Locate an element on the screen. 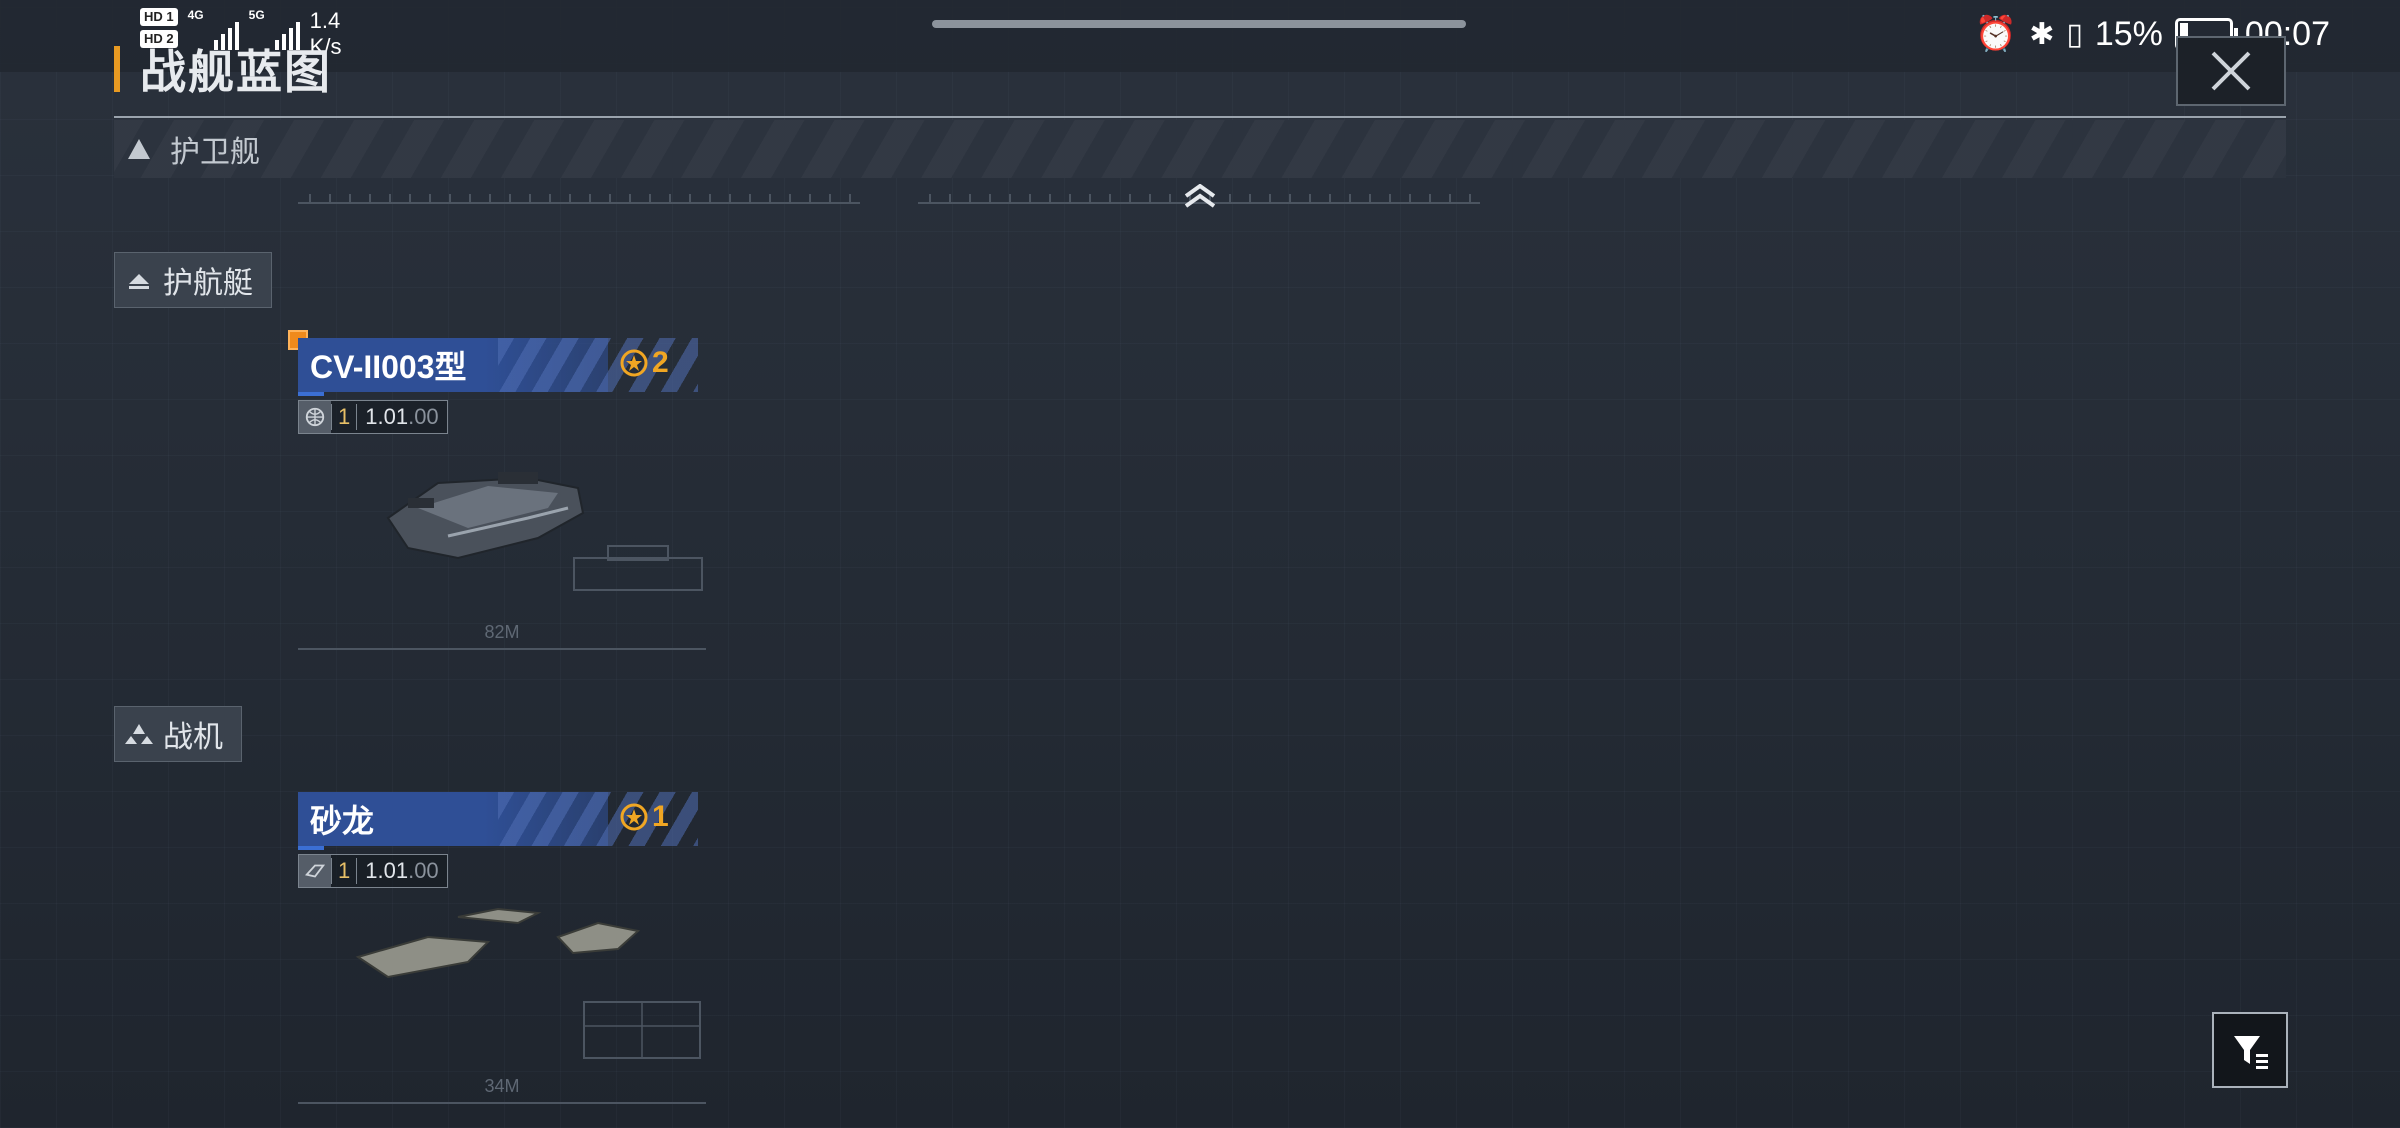  category-label-frigate: 护卫舰 is located at coordinates (215, 152).